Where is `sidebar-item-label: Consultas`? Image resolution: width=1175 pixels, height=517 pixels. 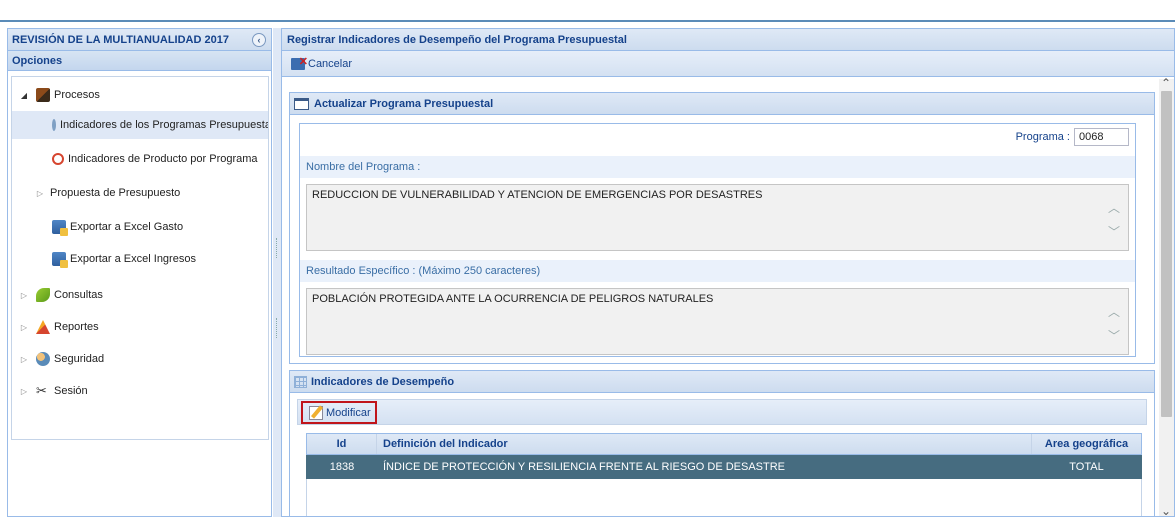
sidebar-item-label: Consultas is located at coordinates (78, 295).